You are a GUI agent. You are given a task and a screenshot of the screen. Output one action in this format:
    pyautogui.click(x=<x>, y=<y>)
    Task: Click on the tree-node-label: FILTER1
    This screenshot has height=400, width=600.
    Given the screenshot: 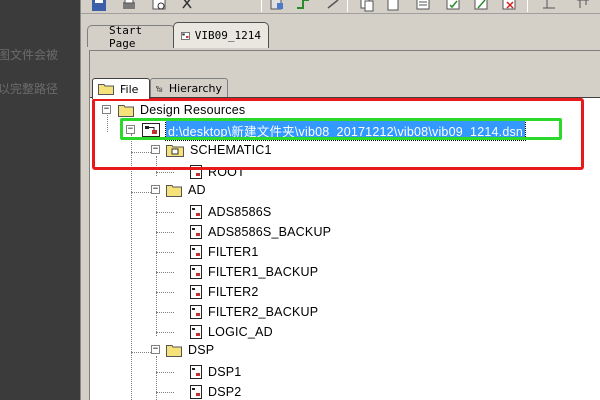 What is the action you would take?
    pyautogui.click(x=233, y=252)
    